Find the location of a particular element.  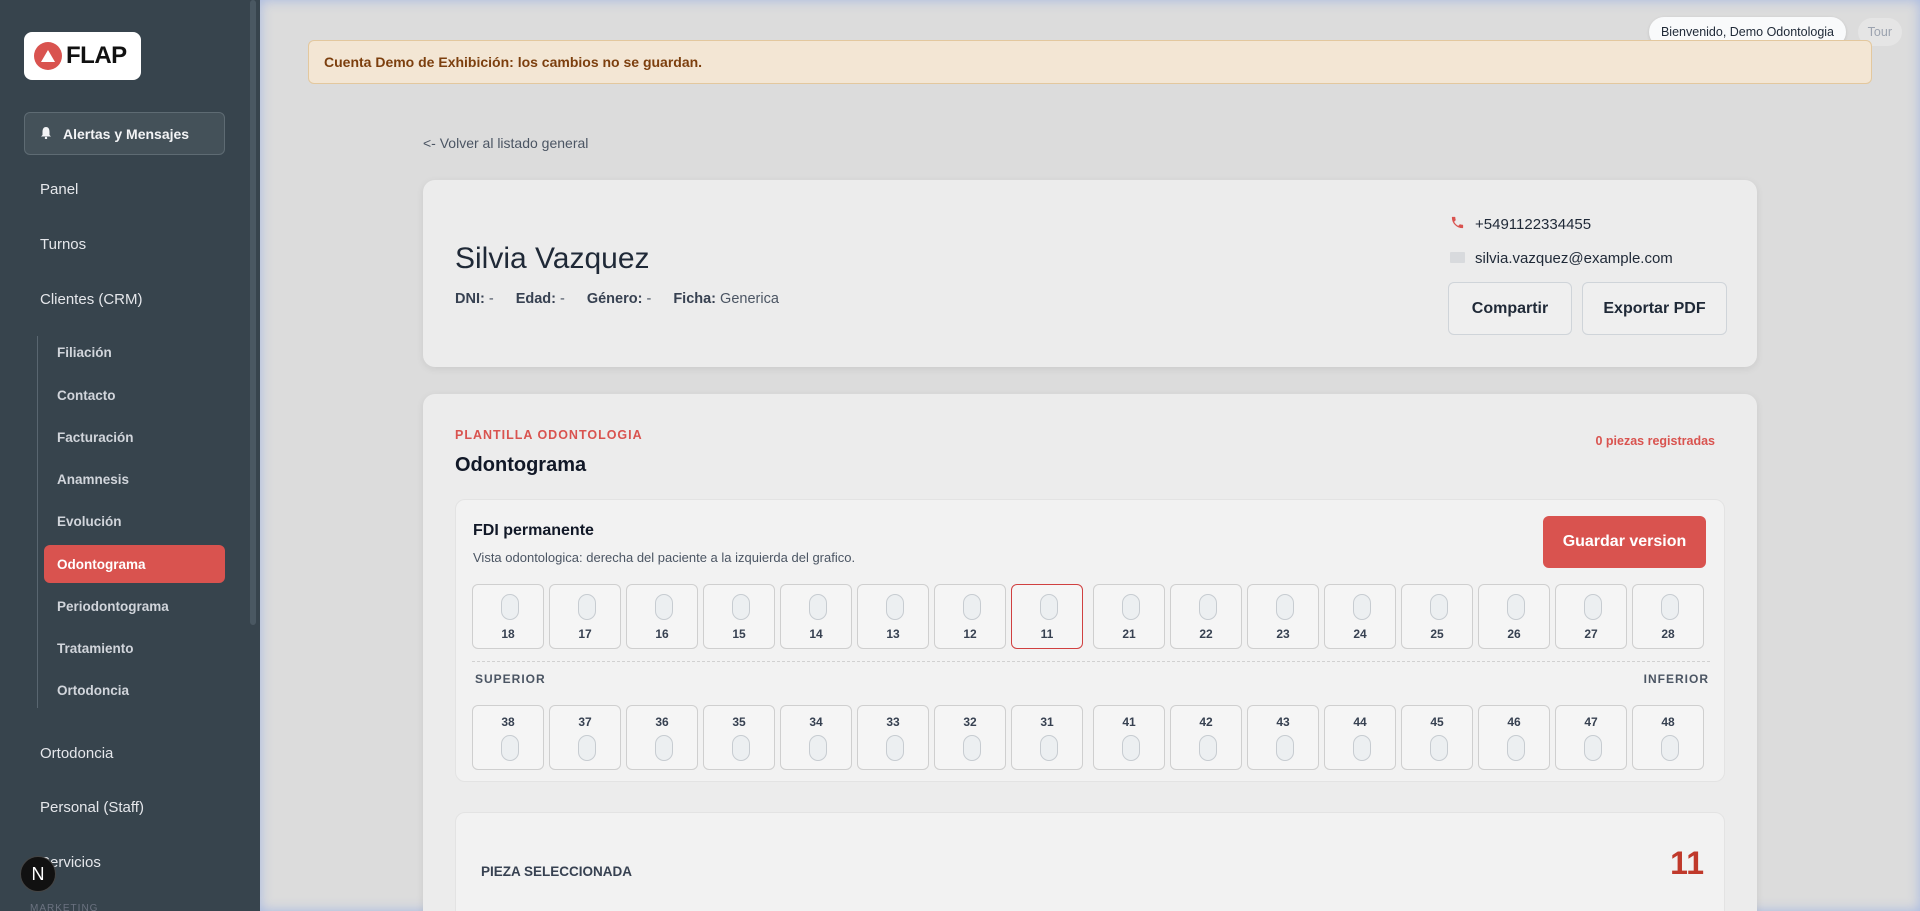

tooth-number: 16 is located at coordinates (662, 634).